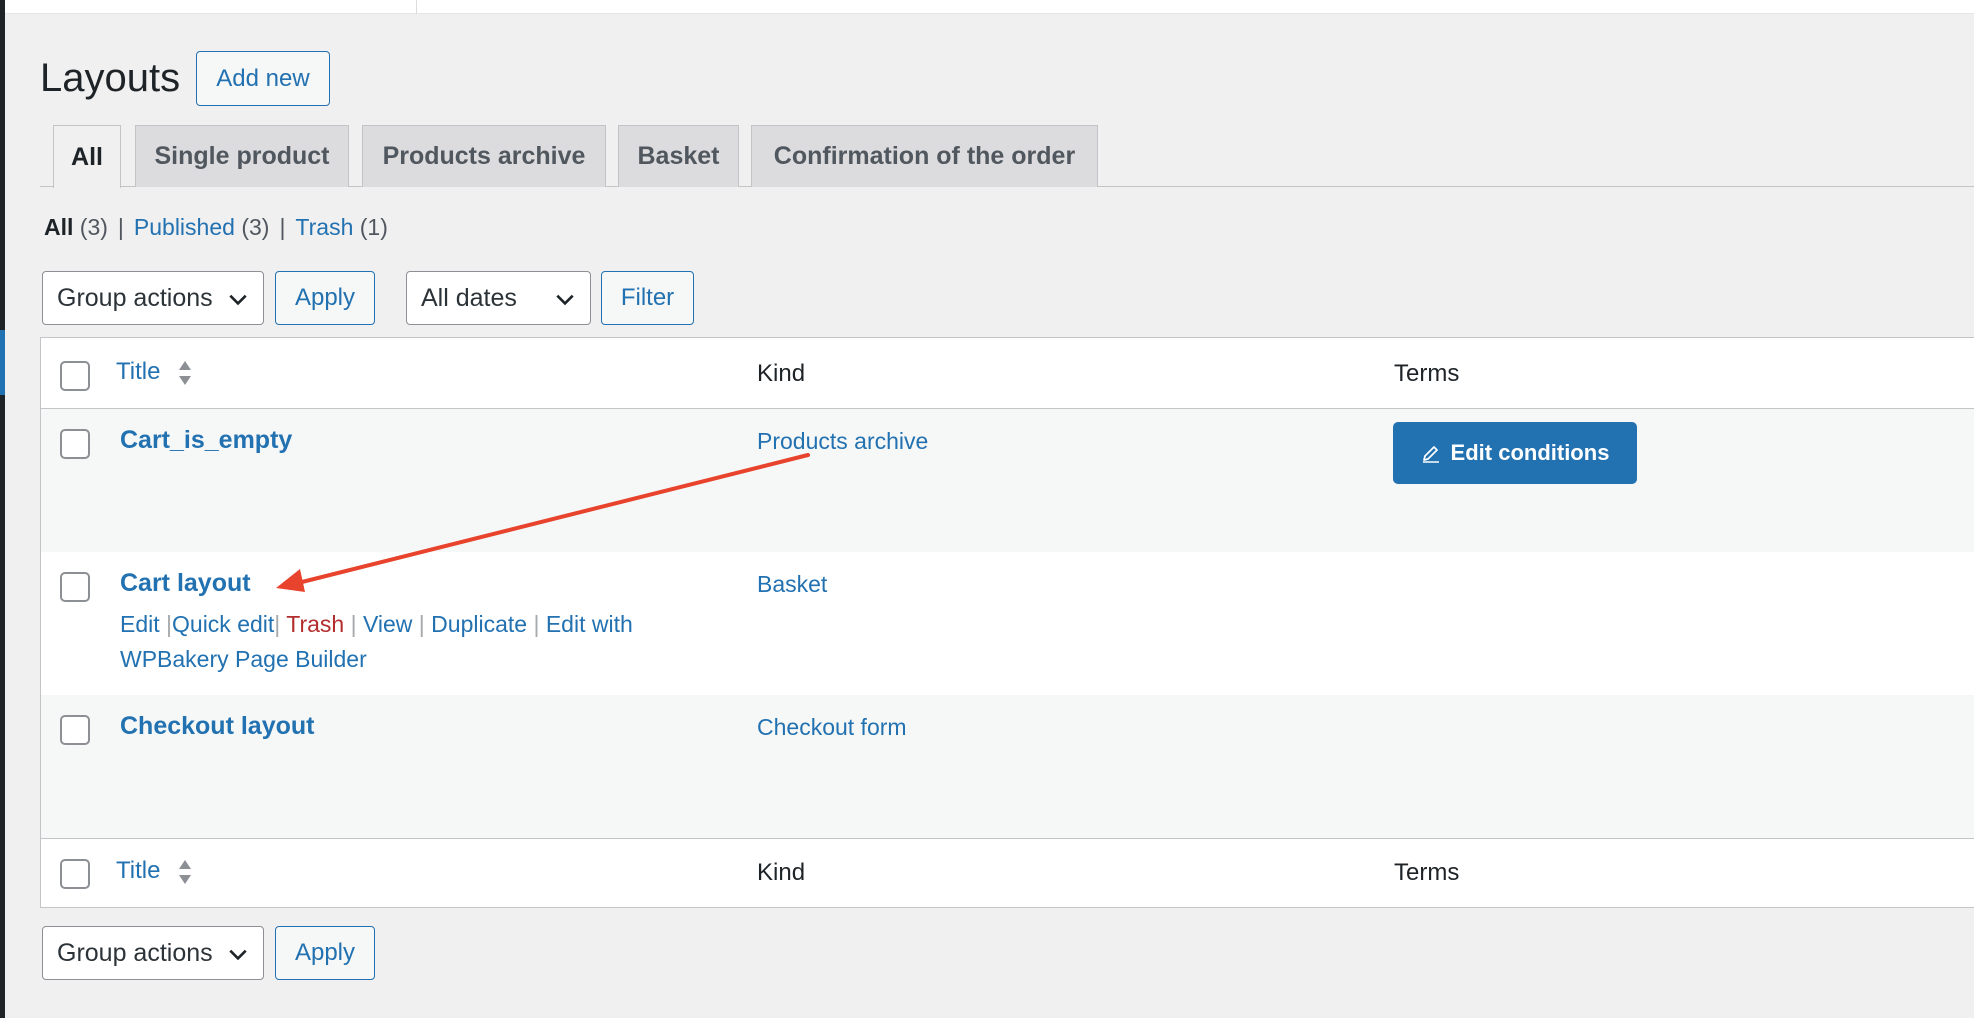  What do you see at coordinates (110, 78) in the screenshot?
I see `page-title: Layouts` at bounding box center [110, 78].